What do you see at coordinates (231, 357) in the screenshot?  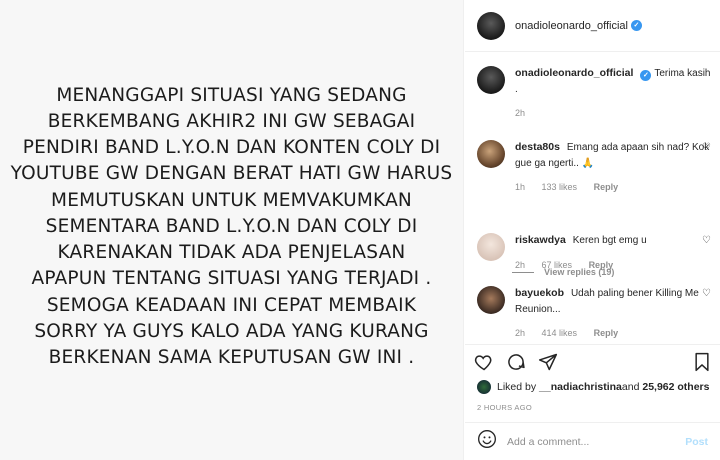 I see `image-text-line: BERKENAN SAMA KEPUTUSAN GW INI .` at bounding box center [231, 357].